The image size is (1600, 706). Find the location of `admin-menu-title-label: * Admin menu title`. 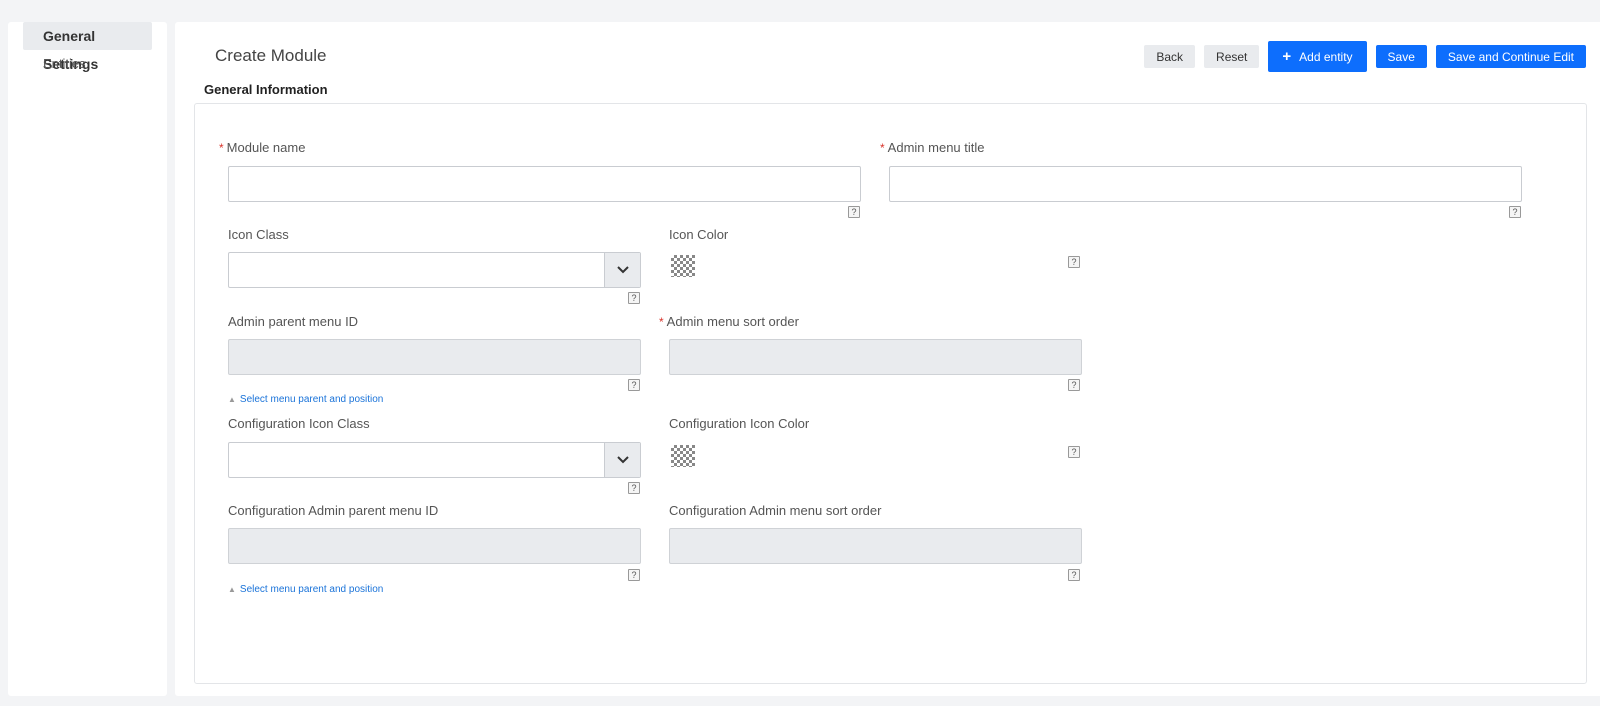

admin-menu-title-label: * Admin menu title is located at coordinates (932, 147).